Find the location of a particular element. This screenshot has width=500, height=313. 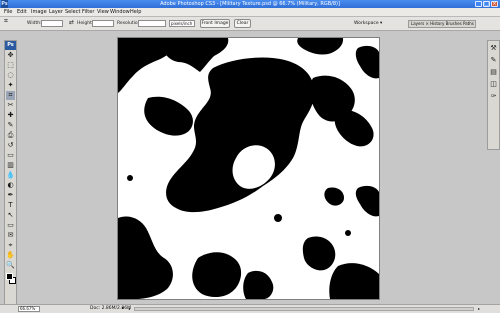

menu-layer: Layer is located at coordinates (56, 12).